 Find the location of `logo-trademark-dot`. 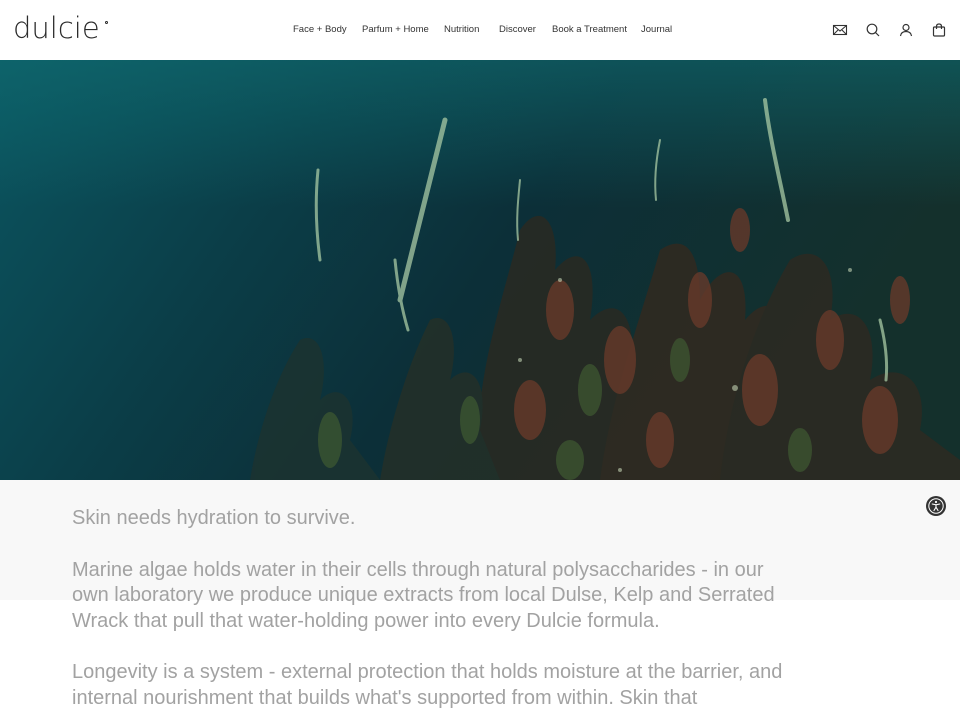

logo-trademark-dot is located at coordinates (106, 22).